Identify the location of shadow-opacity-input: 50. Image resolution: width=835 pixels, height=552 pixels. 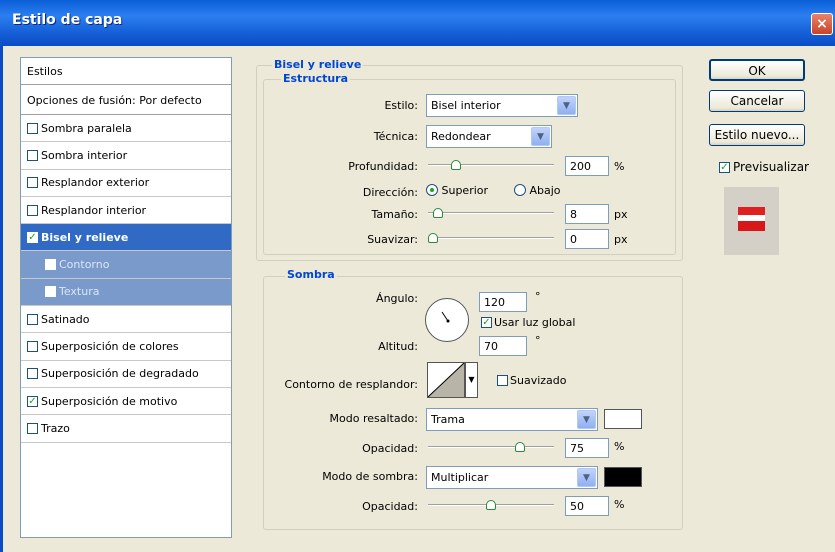
(587, 506).